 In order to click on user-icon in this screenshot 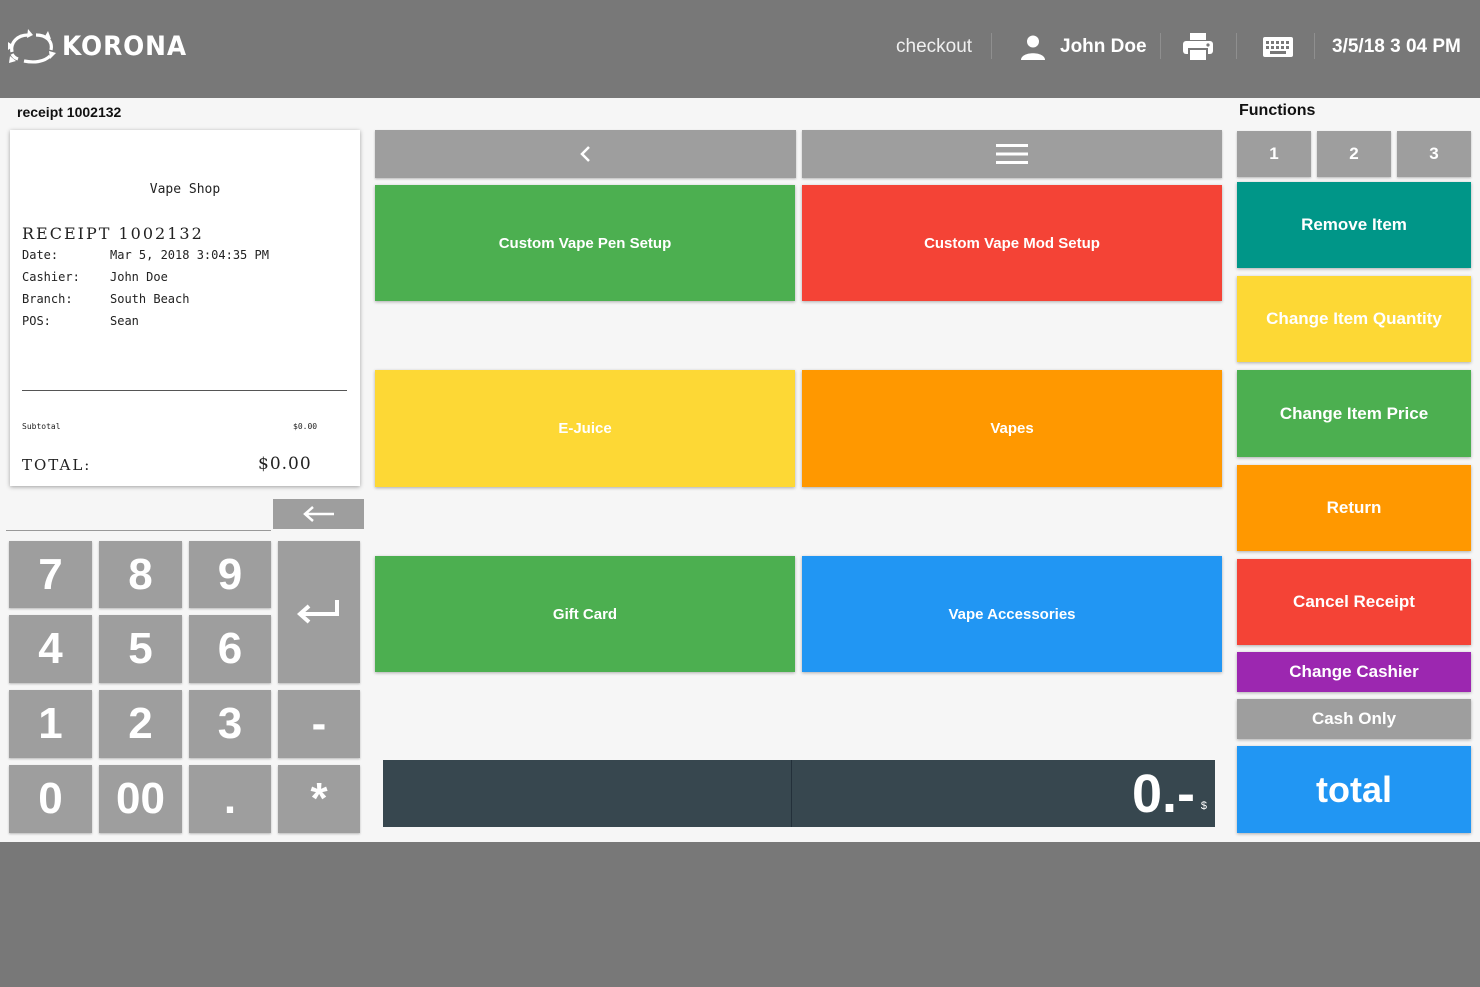, I will do `click(1033, 47)`.